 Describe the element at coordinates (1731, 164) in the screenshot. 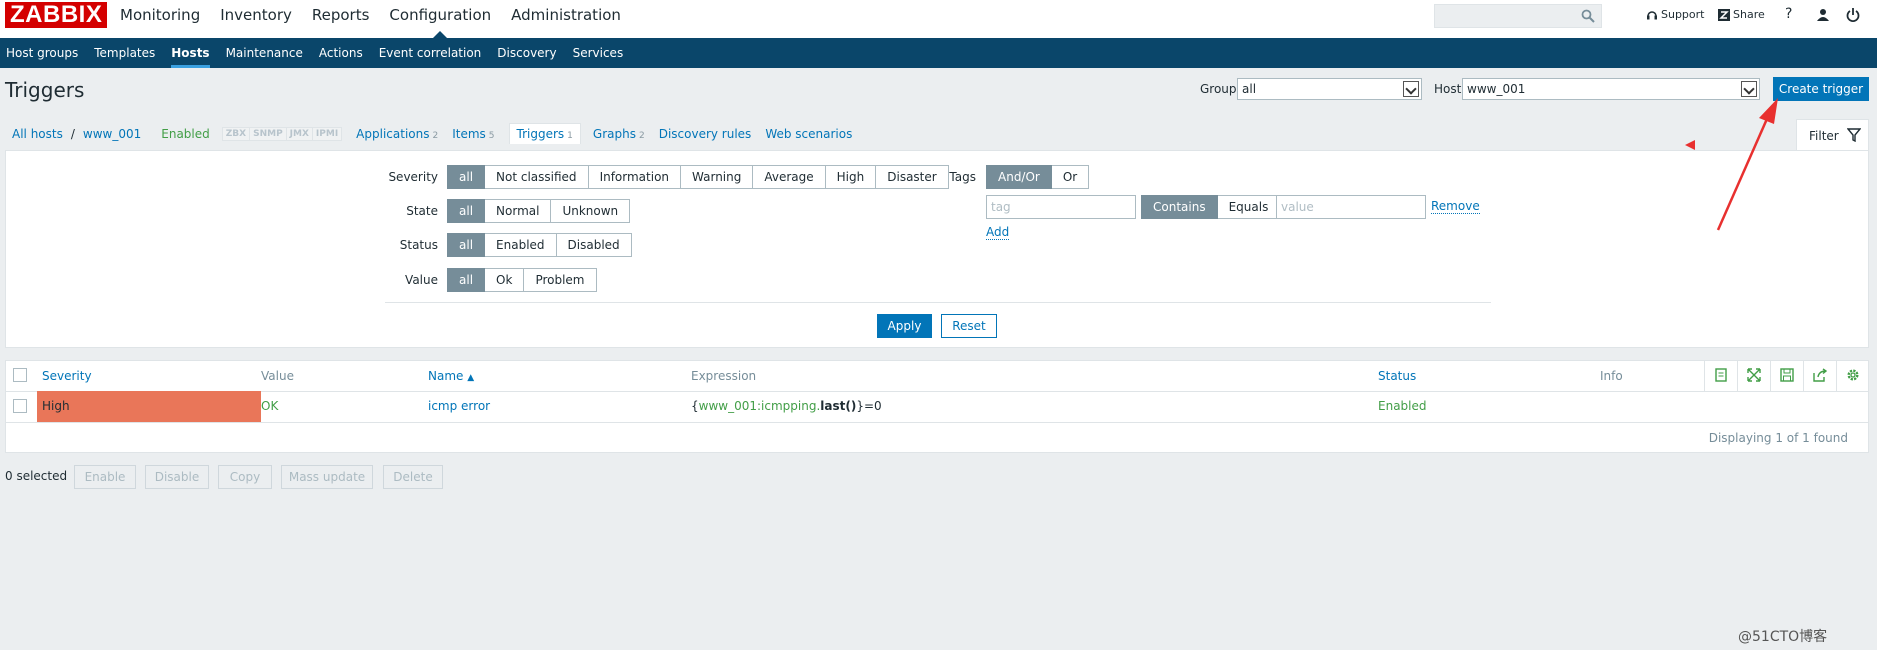

I see `annotation-arrow` at that location.